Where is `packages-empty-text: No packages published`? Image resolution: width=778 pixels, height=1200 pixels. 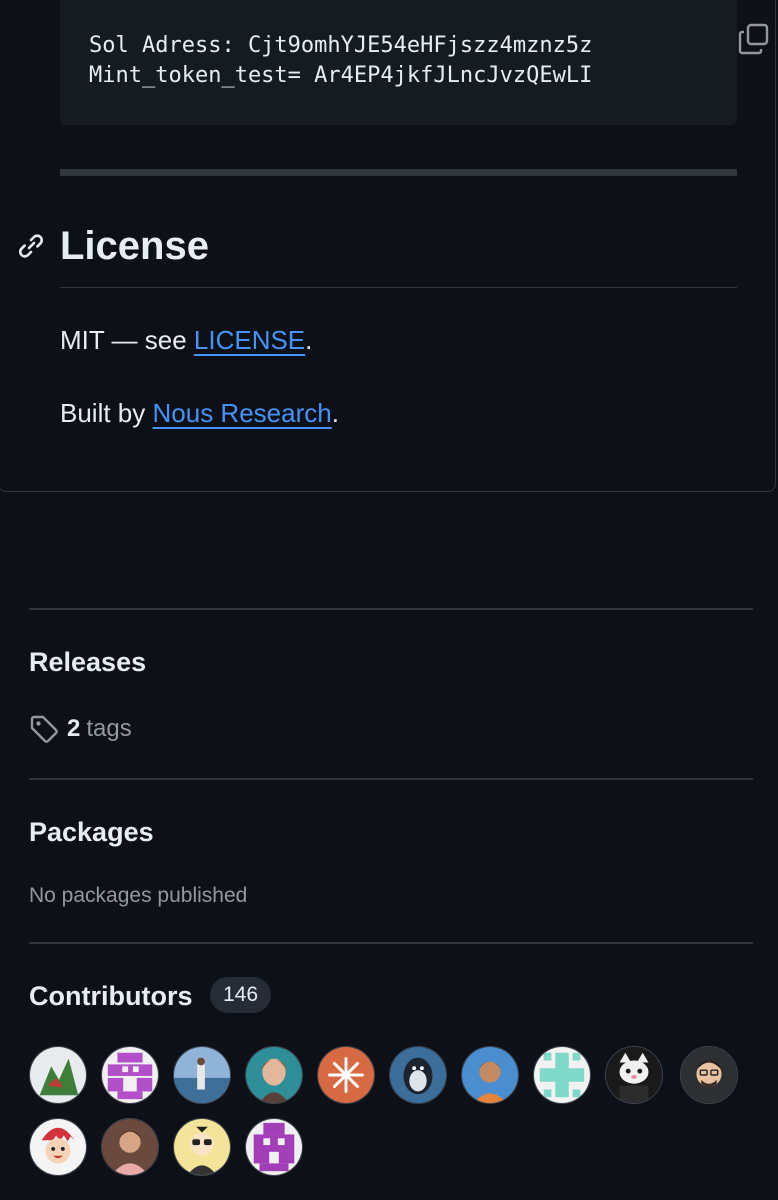 packages-empty-text: No packages published is located at coordinates (138, 895).